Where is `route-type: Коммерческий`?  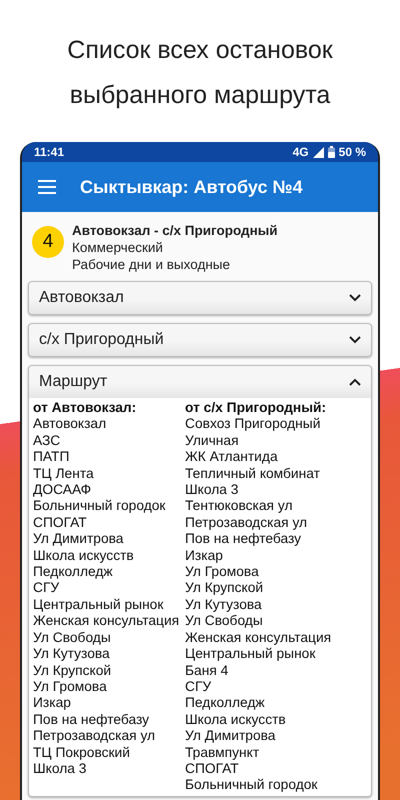
route-type: Коммерческий is located at coordinates (118, 247).